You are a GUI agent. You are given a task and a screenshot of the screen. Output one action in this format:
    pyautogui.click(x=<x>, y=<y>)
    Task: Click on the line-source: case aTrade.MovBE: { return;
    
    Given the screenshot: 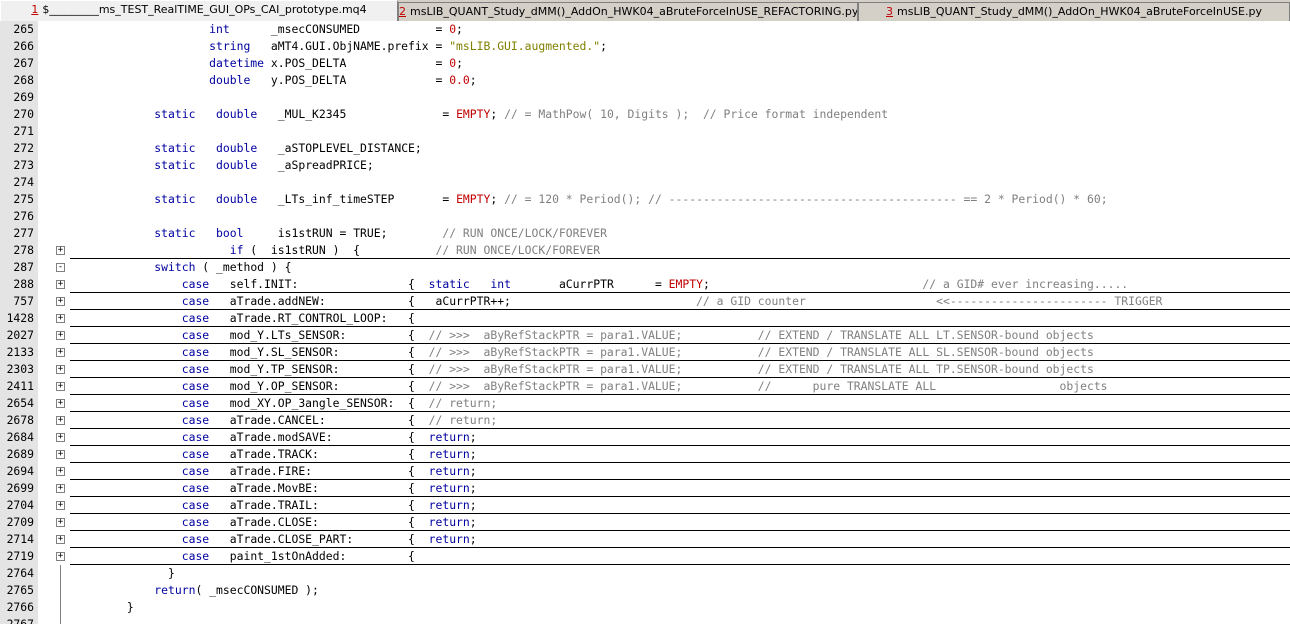 What is the action you would take?
    pyautogui.click(x=274, y=488)
    